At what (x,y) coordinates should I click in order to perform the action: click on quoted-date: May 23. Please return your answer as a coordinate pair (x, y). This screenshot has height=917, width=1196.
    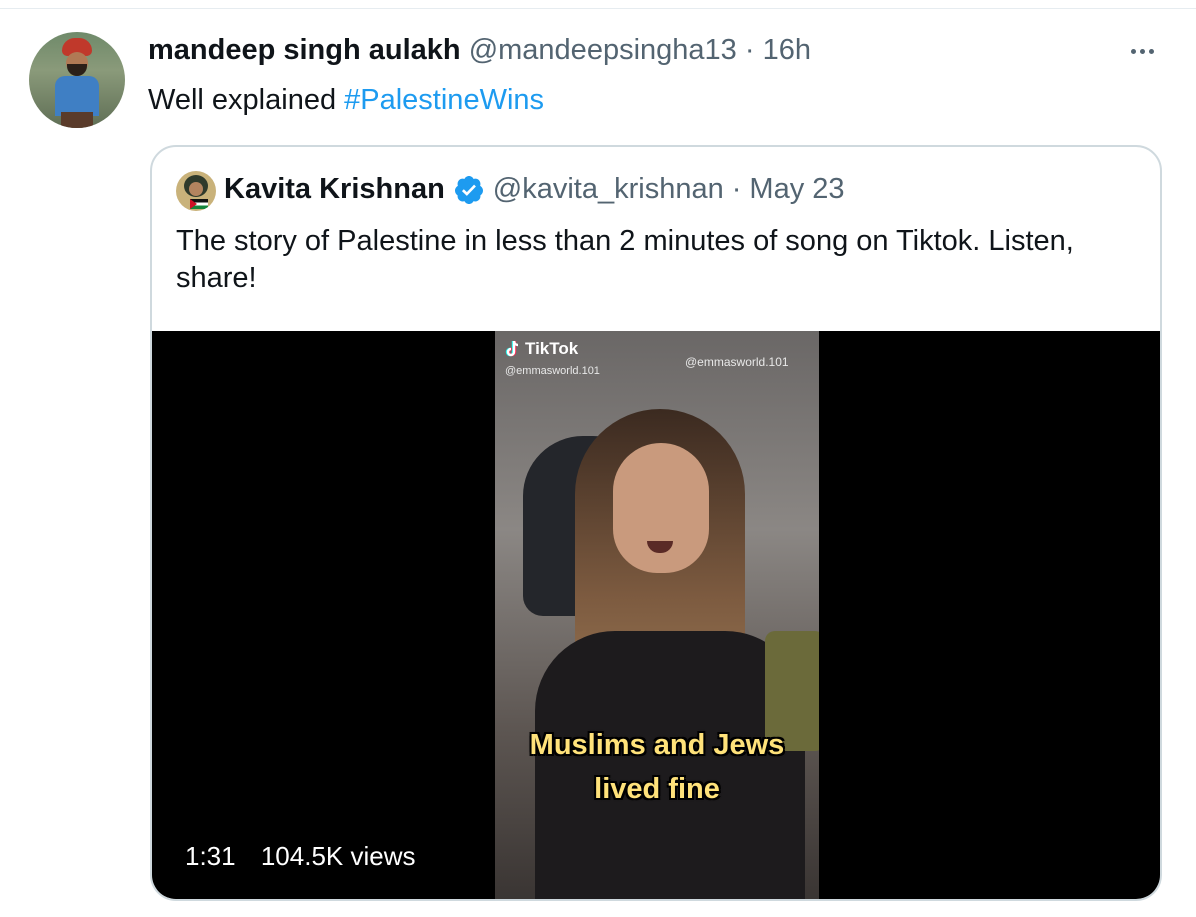
    Looking at the image, I should click on (796, 189).